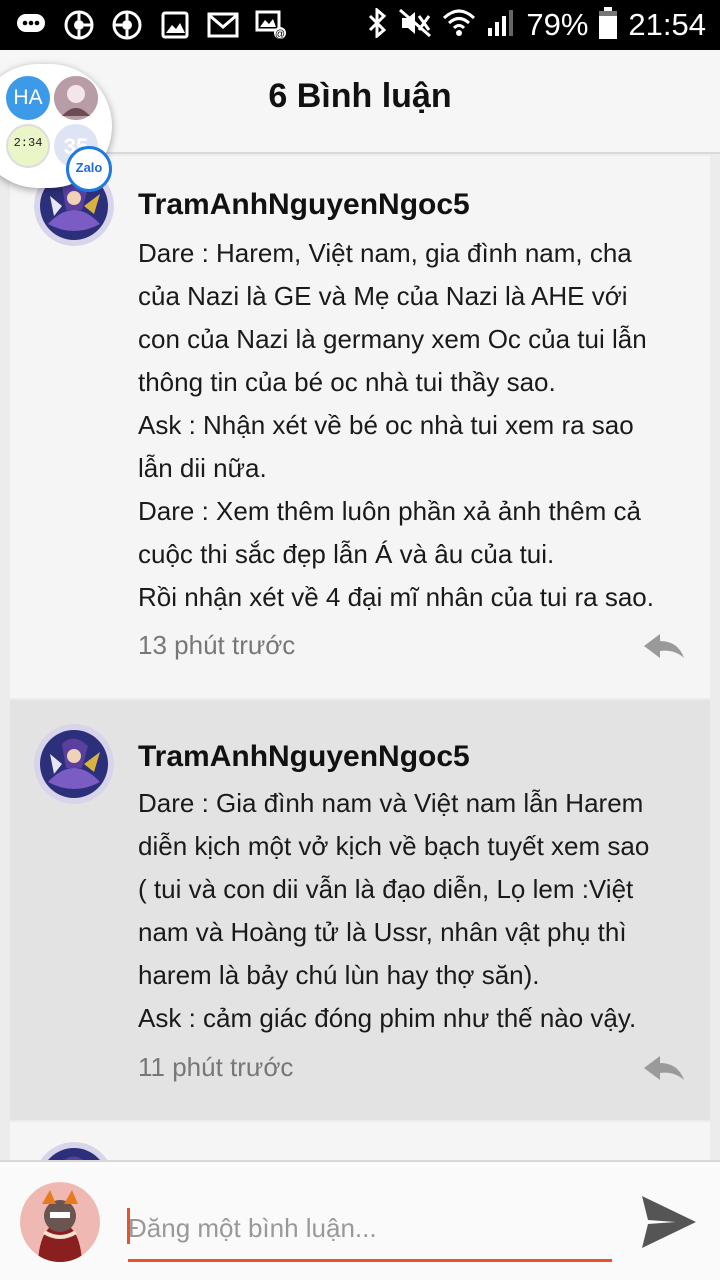 Image resolution: width=720 pixels, height=1280 pixels. I want to click on clock: 21:54, so click(667, 24).